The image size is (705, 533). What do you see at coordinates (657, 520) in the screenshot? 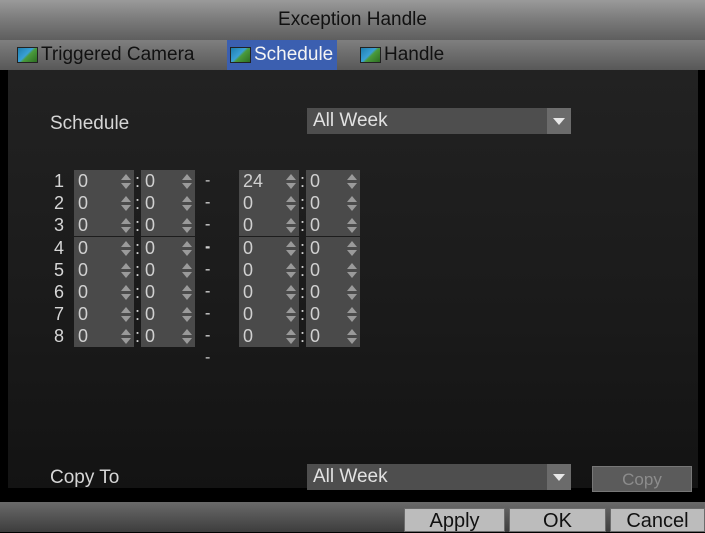
I see `cancel-button: Cancel` at bounding box center [657, 520].